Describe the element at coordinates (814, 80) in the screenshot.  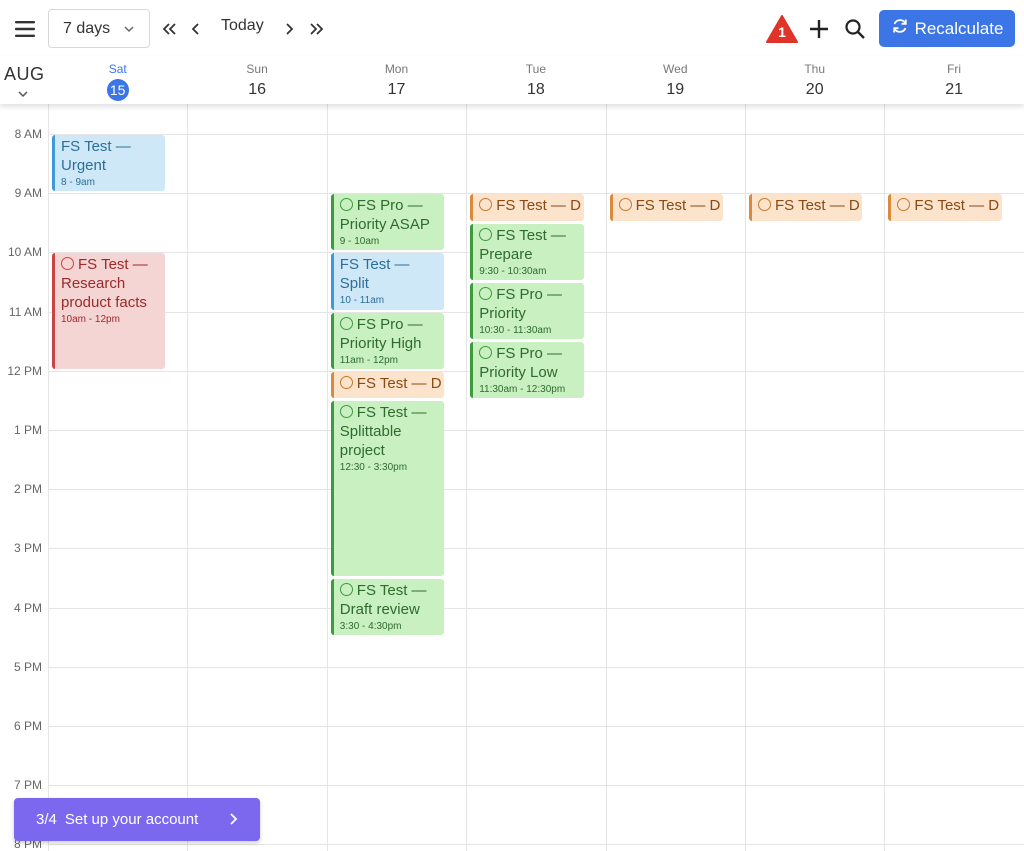
I see `day-header-thu: Thu 20` at that location.